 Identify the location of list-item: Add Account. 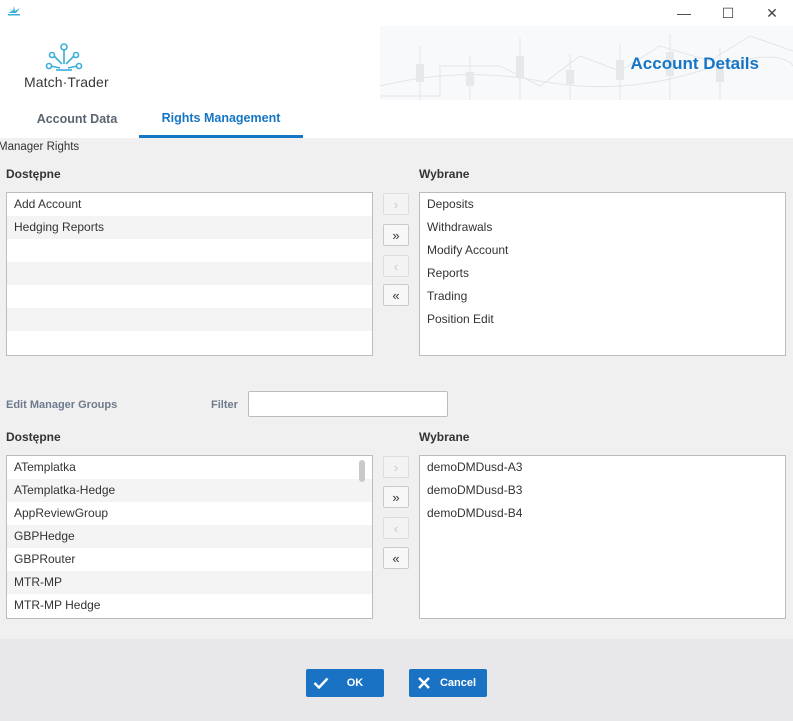
(189, 204).